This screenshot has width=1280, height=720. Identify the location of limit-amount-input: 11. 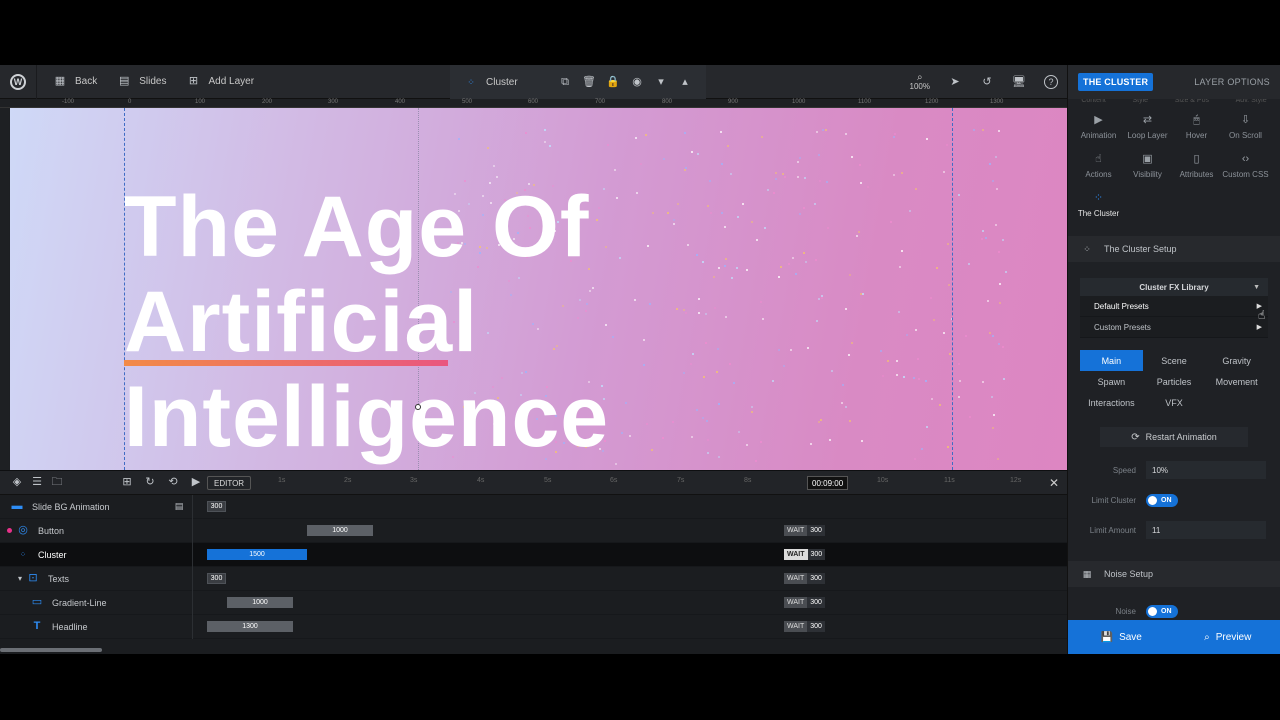
(1206, 530).